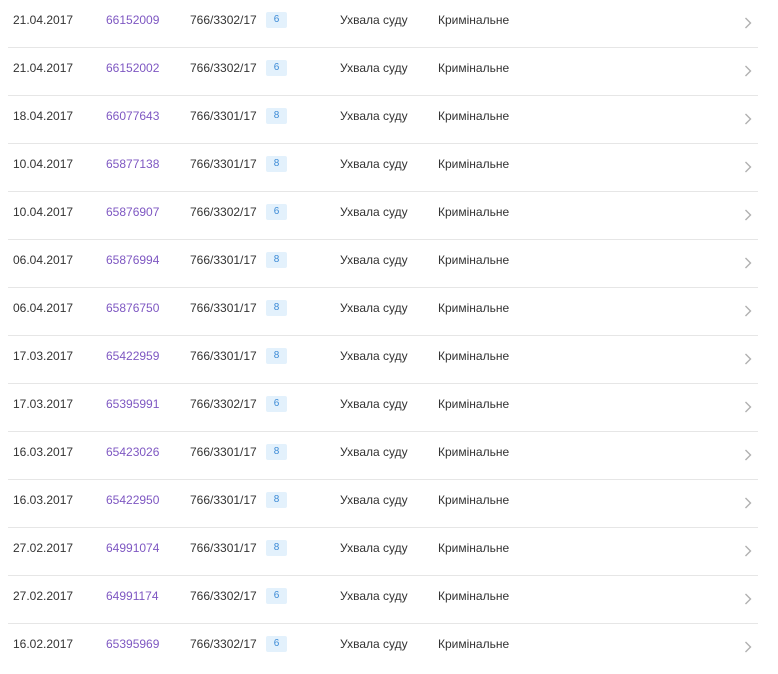 The height and width of the screenshot is (674, 778). What do you see at coordinates (132, 356) in the screenshot?
I see `document-id-link: 65422959` at bounding box center [132, 356].